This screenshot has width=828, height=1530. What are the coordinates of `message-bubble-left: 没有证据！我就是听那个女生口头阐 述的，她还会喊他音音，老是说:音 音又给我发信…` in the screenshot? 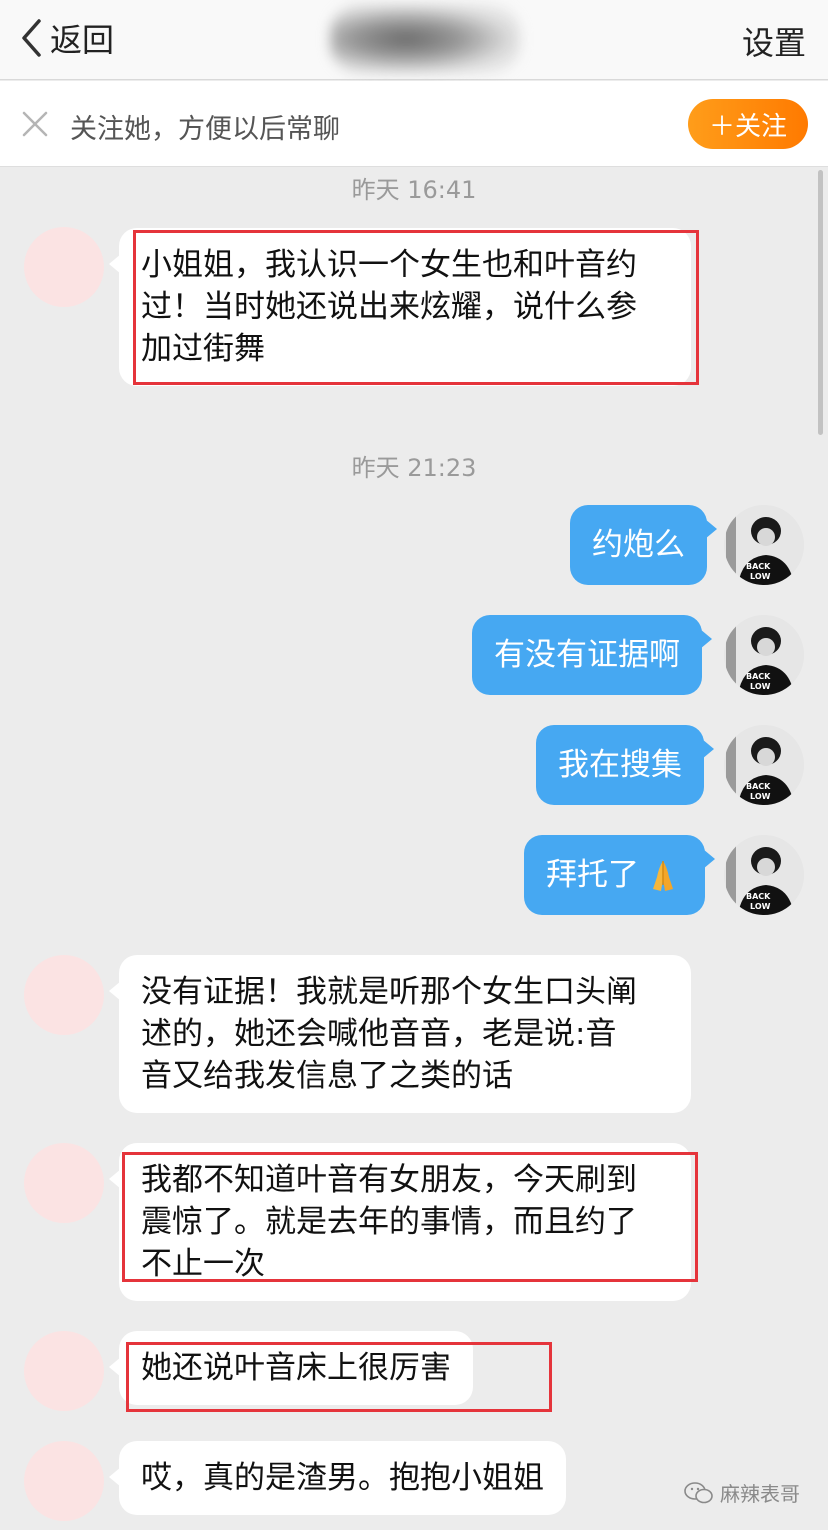 It's located at (400, 1034).